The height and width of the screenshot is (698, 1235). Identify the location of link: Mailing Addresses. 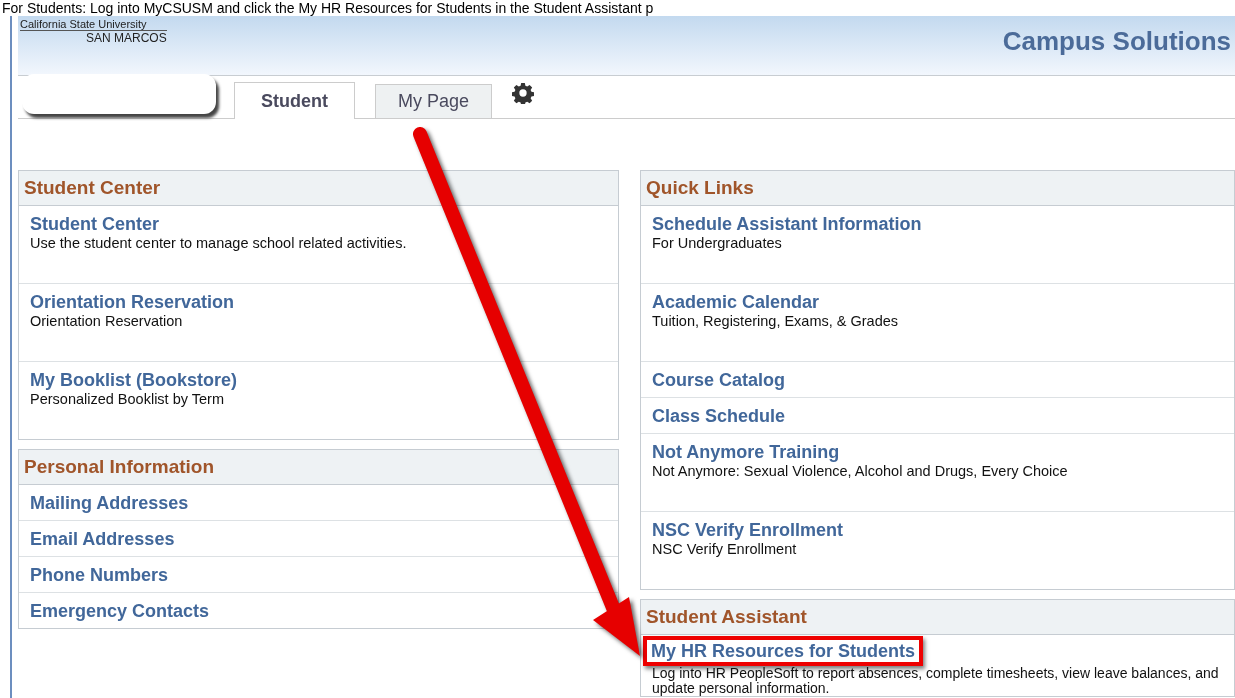
(109, 503).